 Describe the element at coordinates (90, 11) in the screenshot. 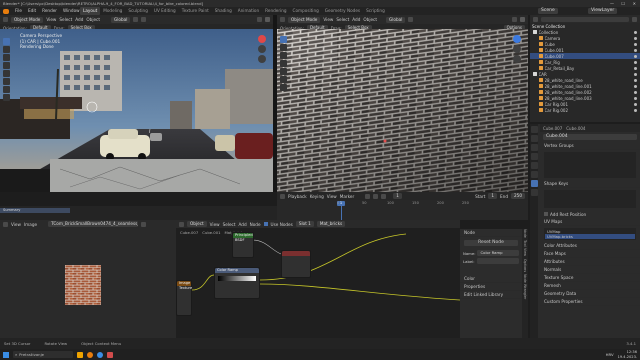

I see `tab-layout: Layout` at that location.